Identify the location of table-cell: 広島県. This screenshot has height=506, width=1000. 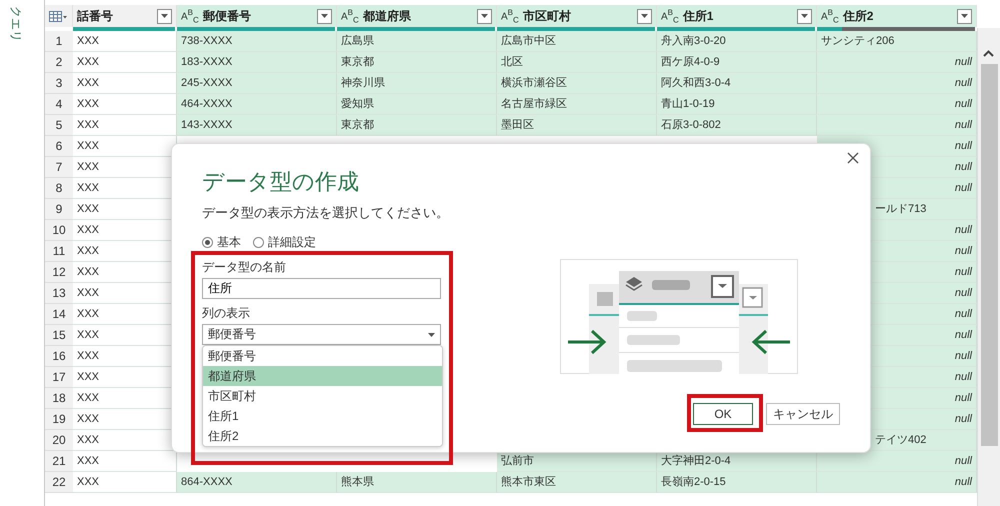
(417, 41).